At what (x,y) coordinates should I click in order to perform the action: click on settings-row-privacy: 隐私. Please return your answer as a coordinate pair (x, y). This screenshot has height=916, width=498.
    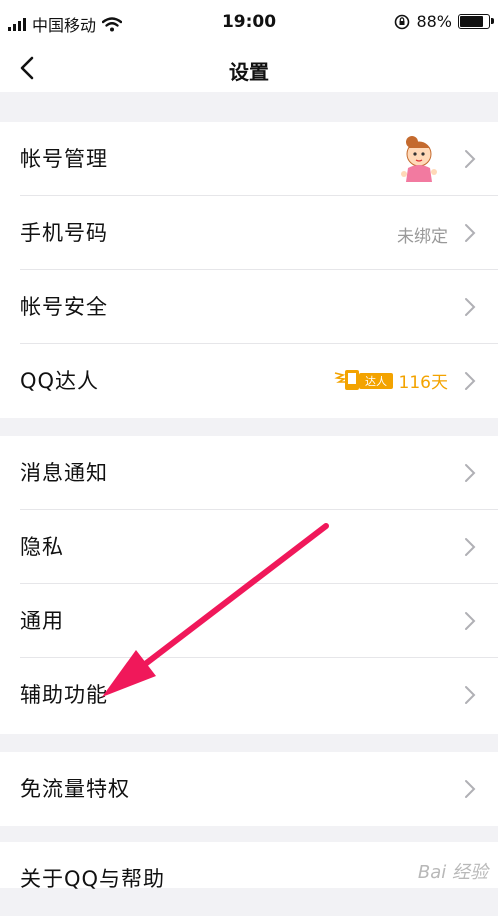
    Looking at the image, I should click on (249, 547).